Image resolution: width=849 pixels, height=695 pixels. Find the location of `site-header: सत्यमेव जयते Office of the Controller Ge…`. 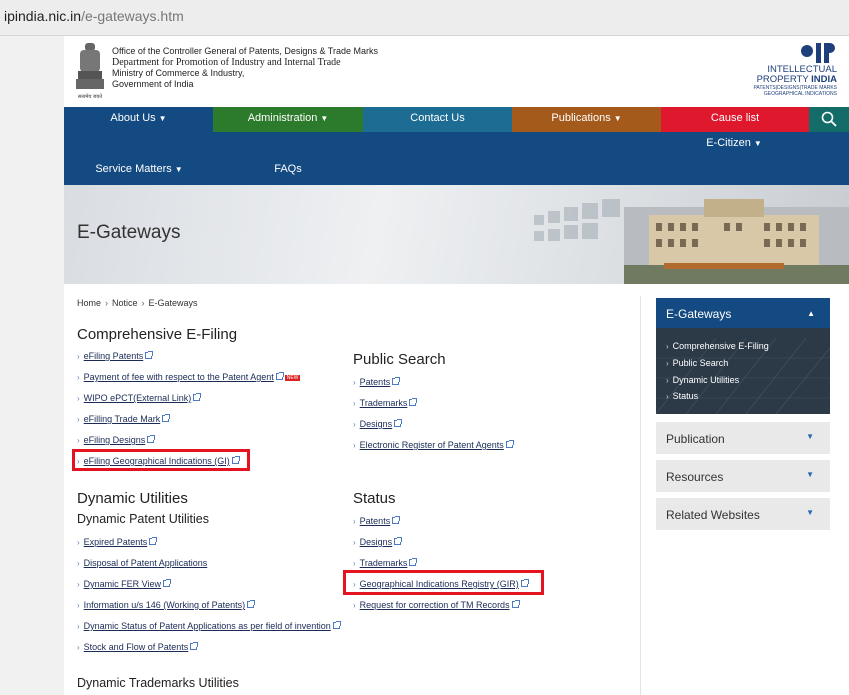

site-header: सत्यमेव जयते Office of the Controller Ge… is located at coordinates (456, 71).